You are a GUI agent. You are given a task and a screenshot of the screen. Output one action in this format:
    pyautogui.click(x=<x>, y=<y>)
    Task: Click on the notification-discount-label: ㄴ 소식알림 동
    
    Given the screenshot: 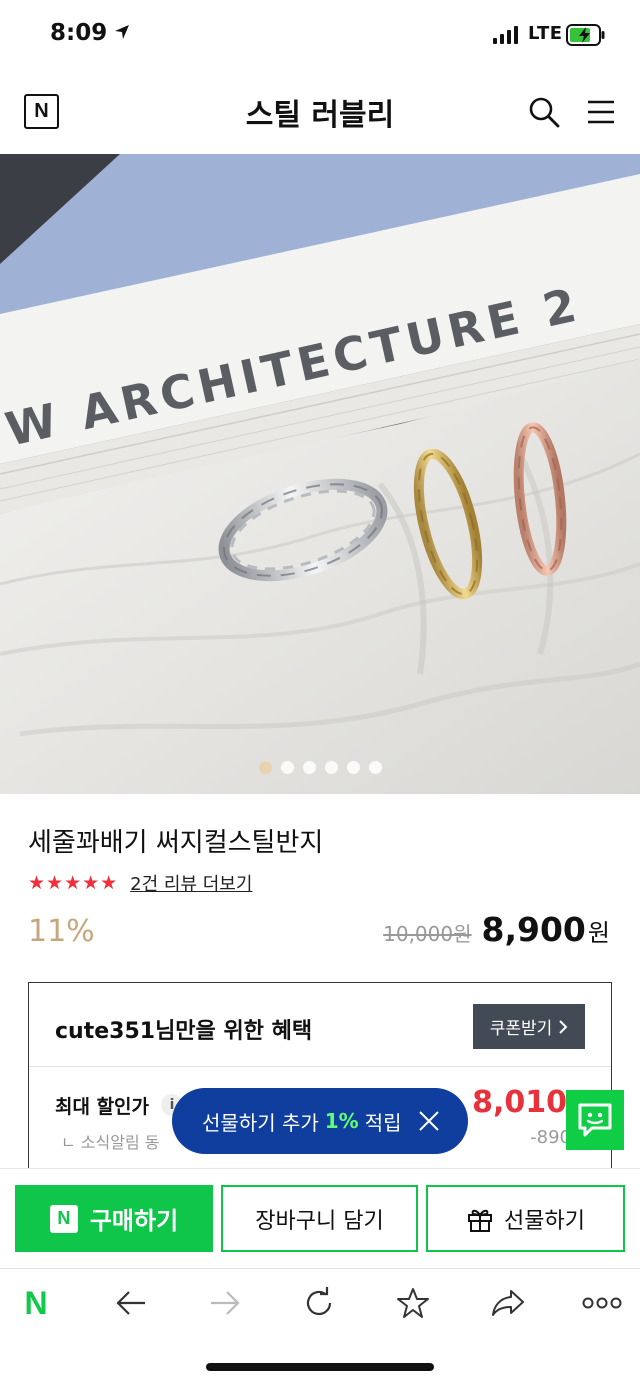 What is the action you would take?
    pyautogui.click(x=110, y=1142)
    